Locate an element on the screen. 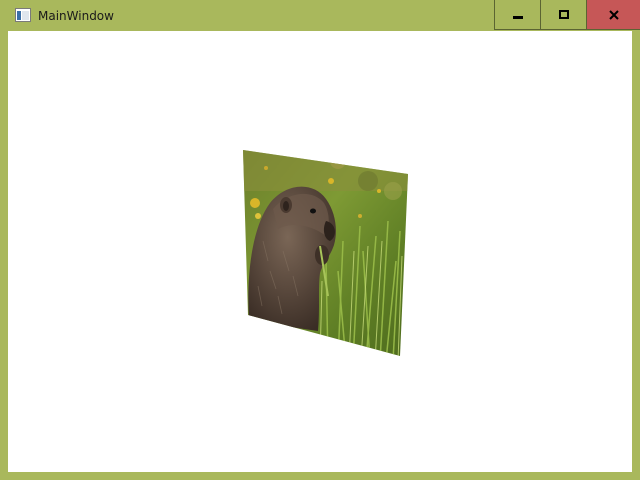 This screenshot has width=640, height=480. close-button is located at coordinates (613, 15).